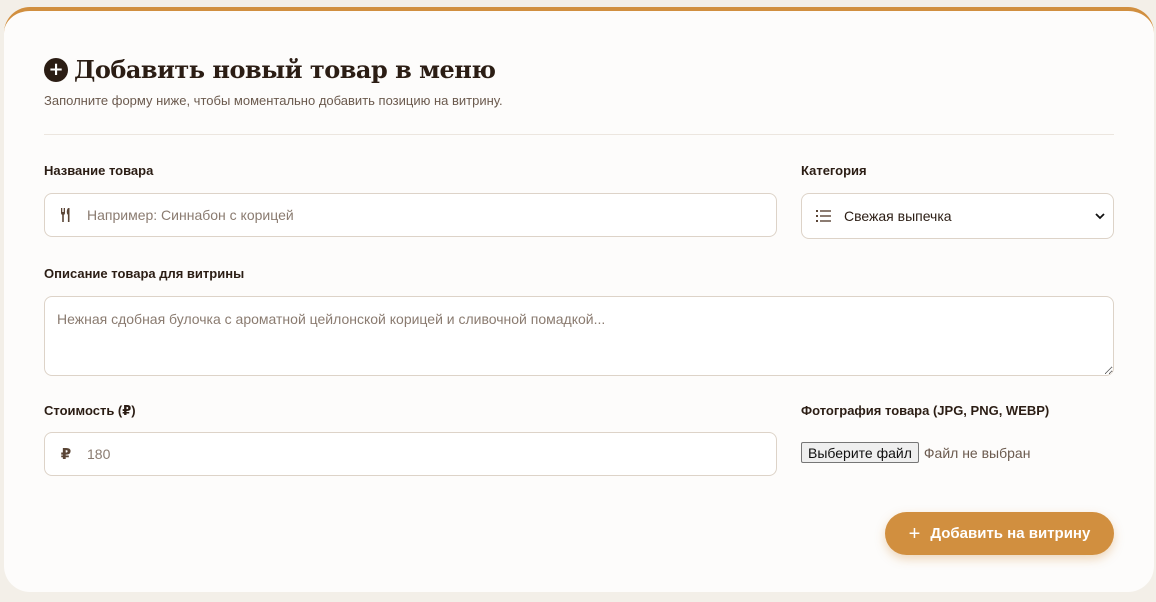  I want to click on category-select: Свежая выпечка, so click(957, 216).